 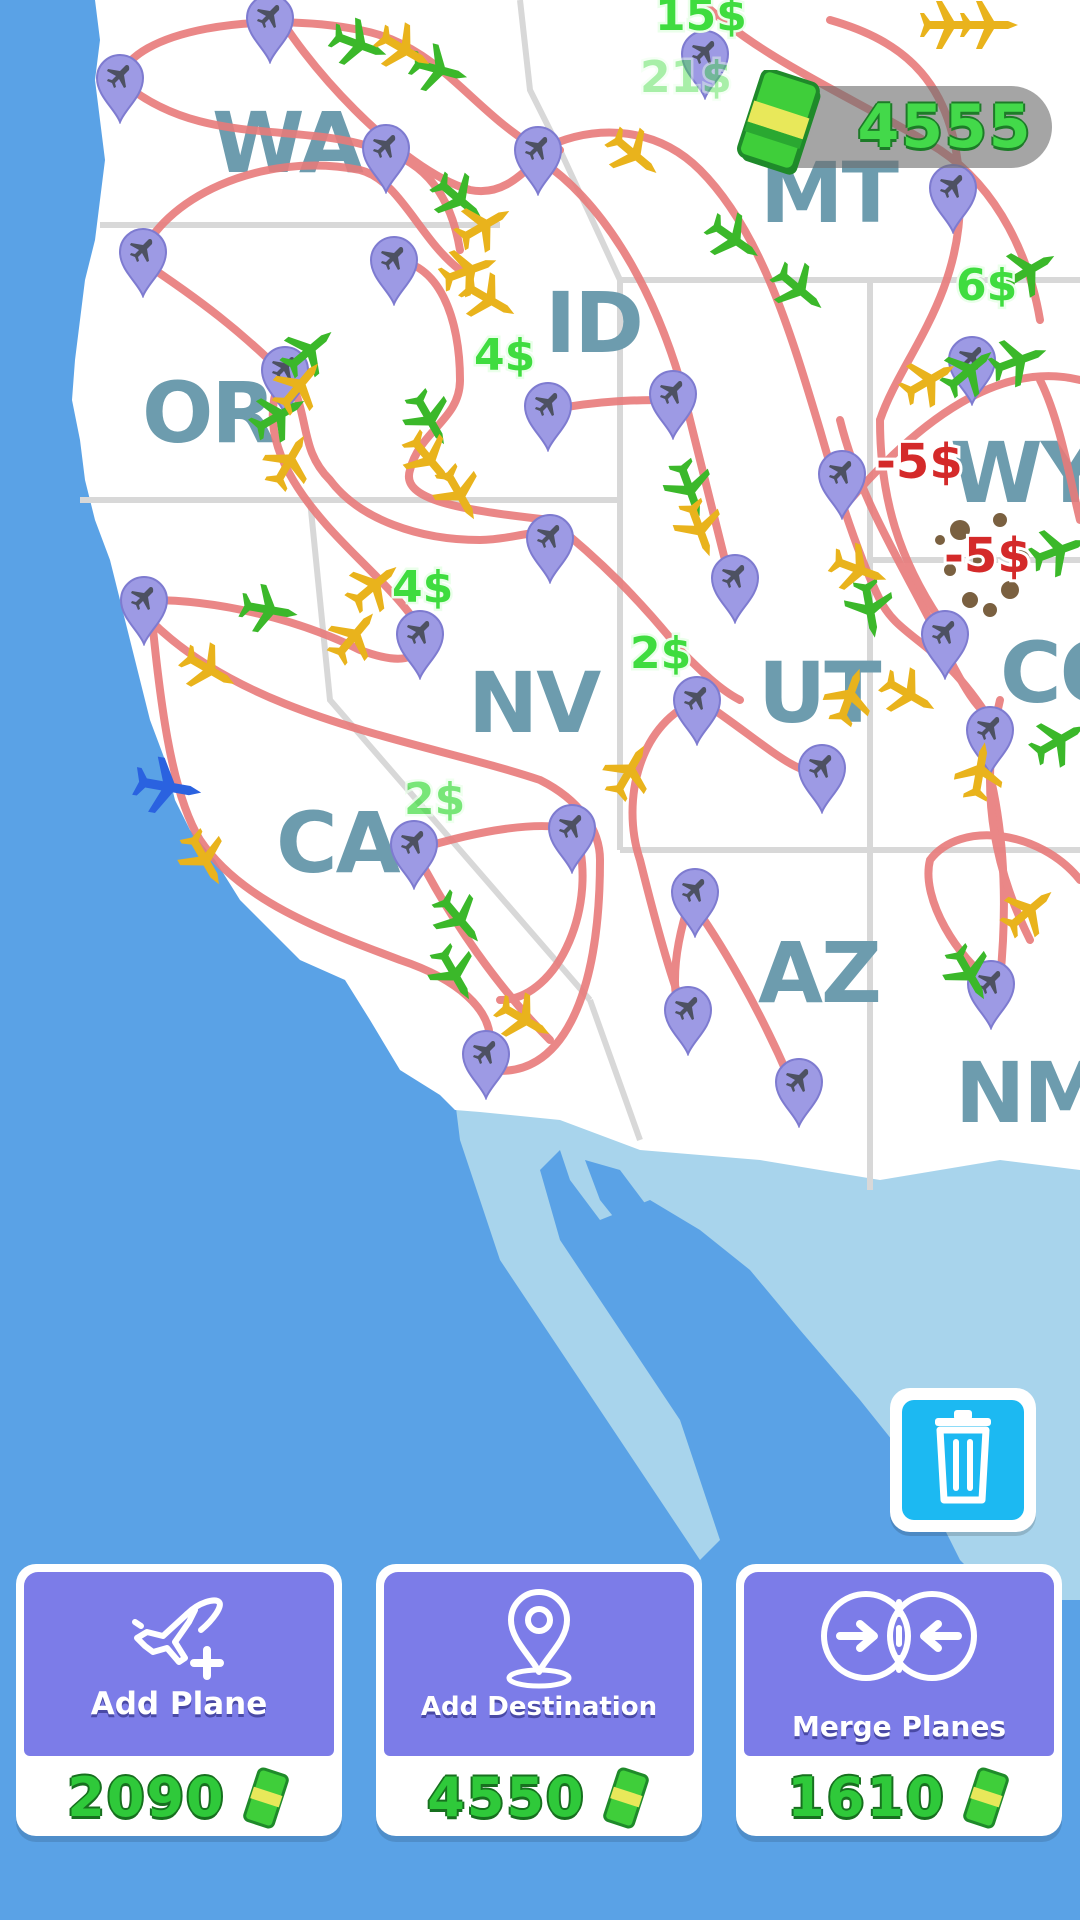 I want to click on state-label-az: AZ, so click(x=819, y=973).